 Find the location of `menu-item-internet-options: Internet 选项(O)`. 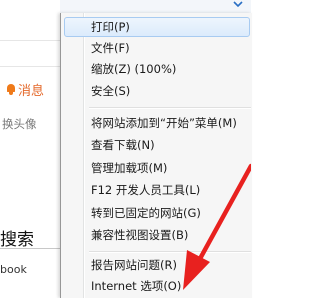

menu-item-internet-options: Internet 选项(O) is located at coordinates (157, 286).